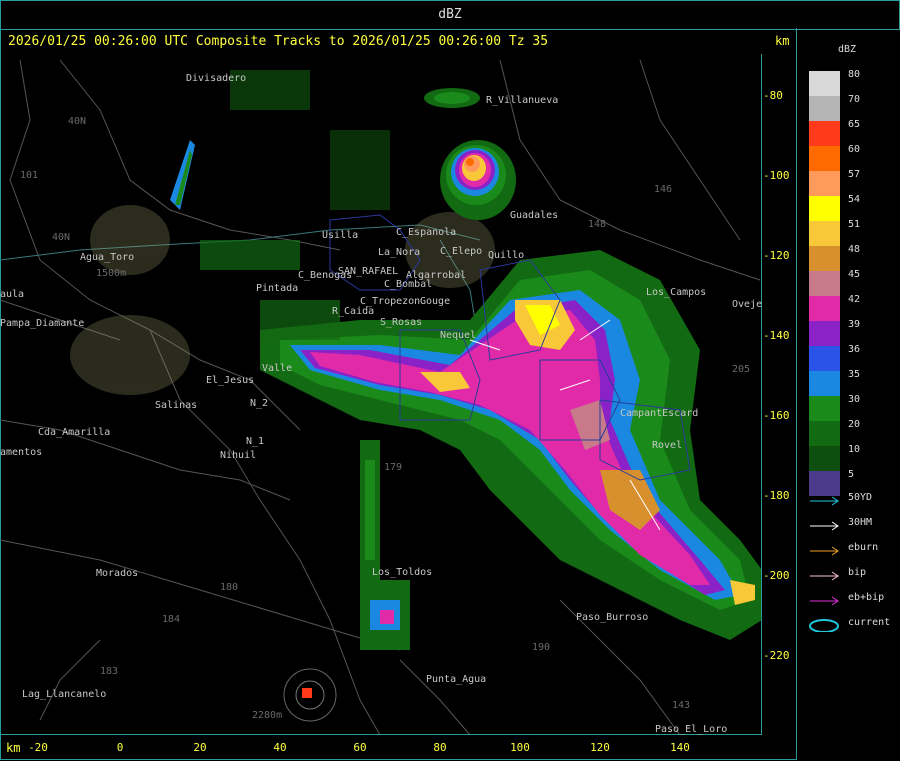 The image size is (900, 761). Describe the element at coordinates (854, 74) in the screenshot. I see `legend-swatch-label: 80` at that location.